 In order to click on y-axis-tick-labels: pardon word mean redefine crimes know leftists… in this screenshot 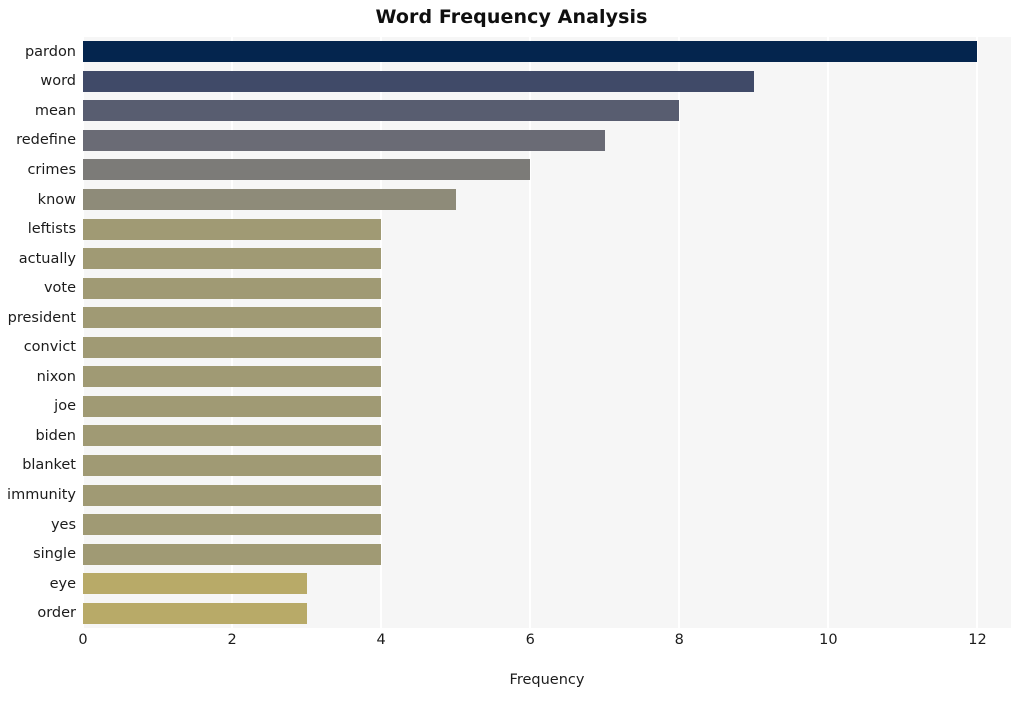, I will do `click(38, 332)`.